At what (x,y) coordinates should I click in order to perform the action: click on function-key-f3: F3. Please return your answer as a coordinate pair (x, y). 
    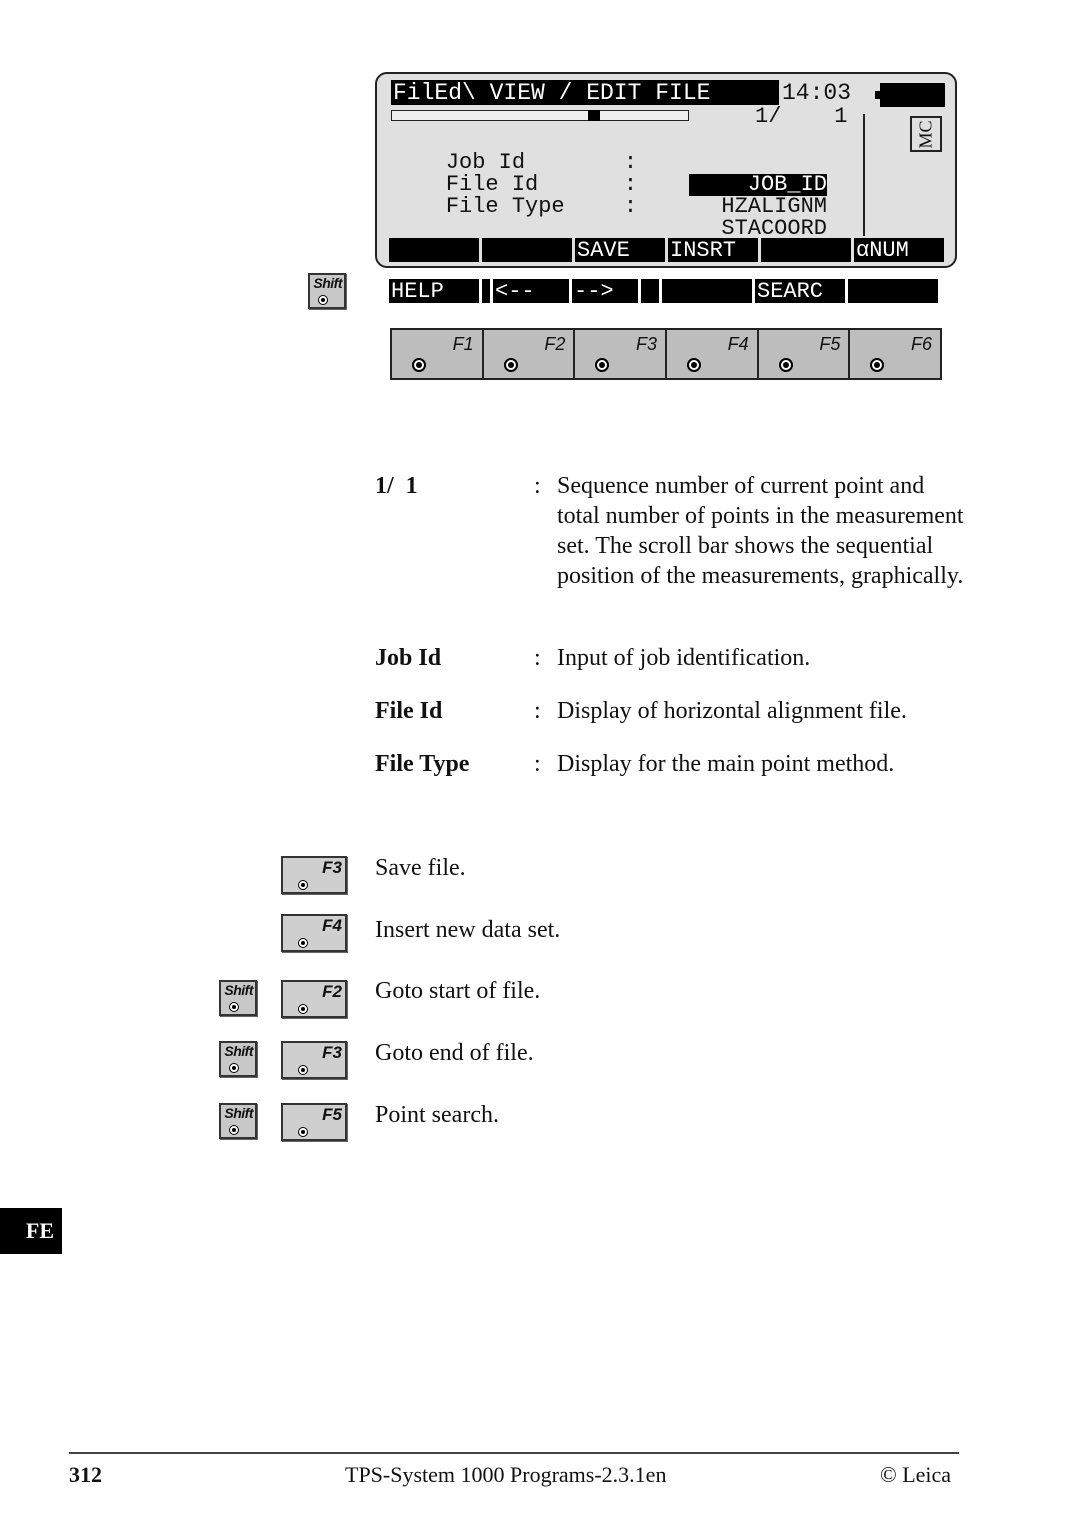
    Looking at the image, I should click on (621, 354).